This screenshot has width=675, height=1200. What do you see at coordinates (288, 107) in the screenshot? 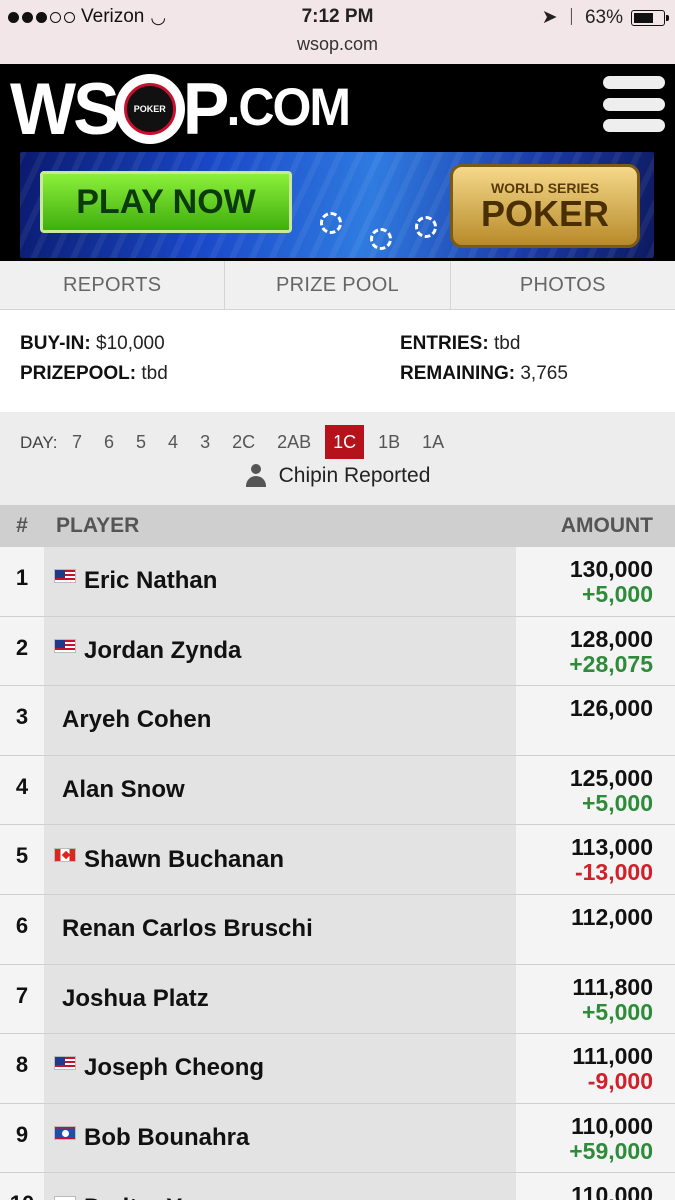
I see `logo-text-com: .COM` at bounding box center [288, 107].